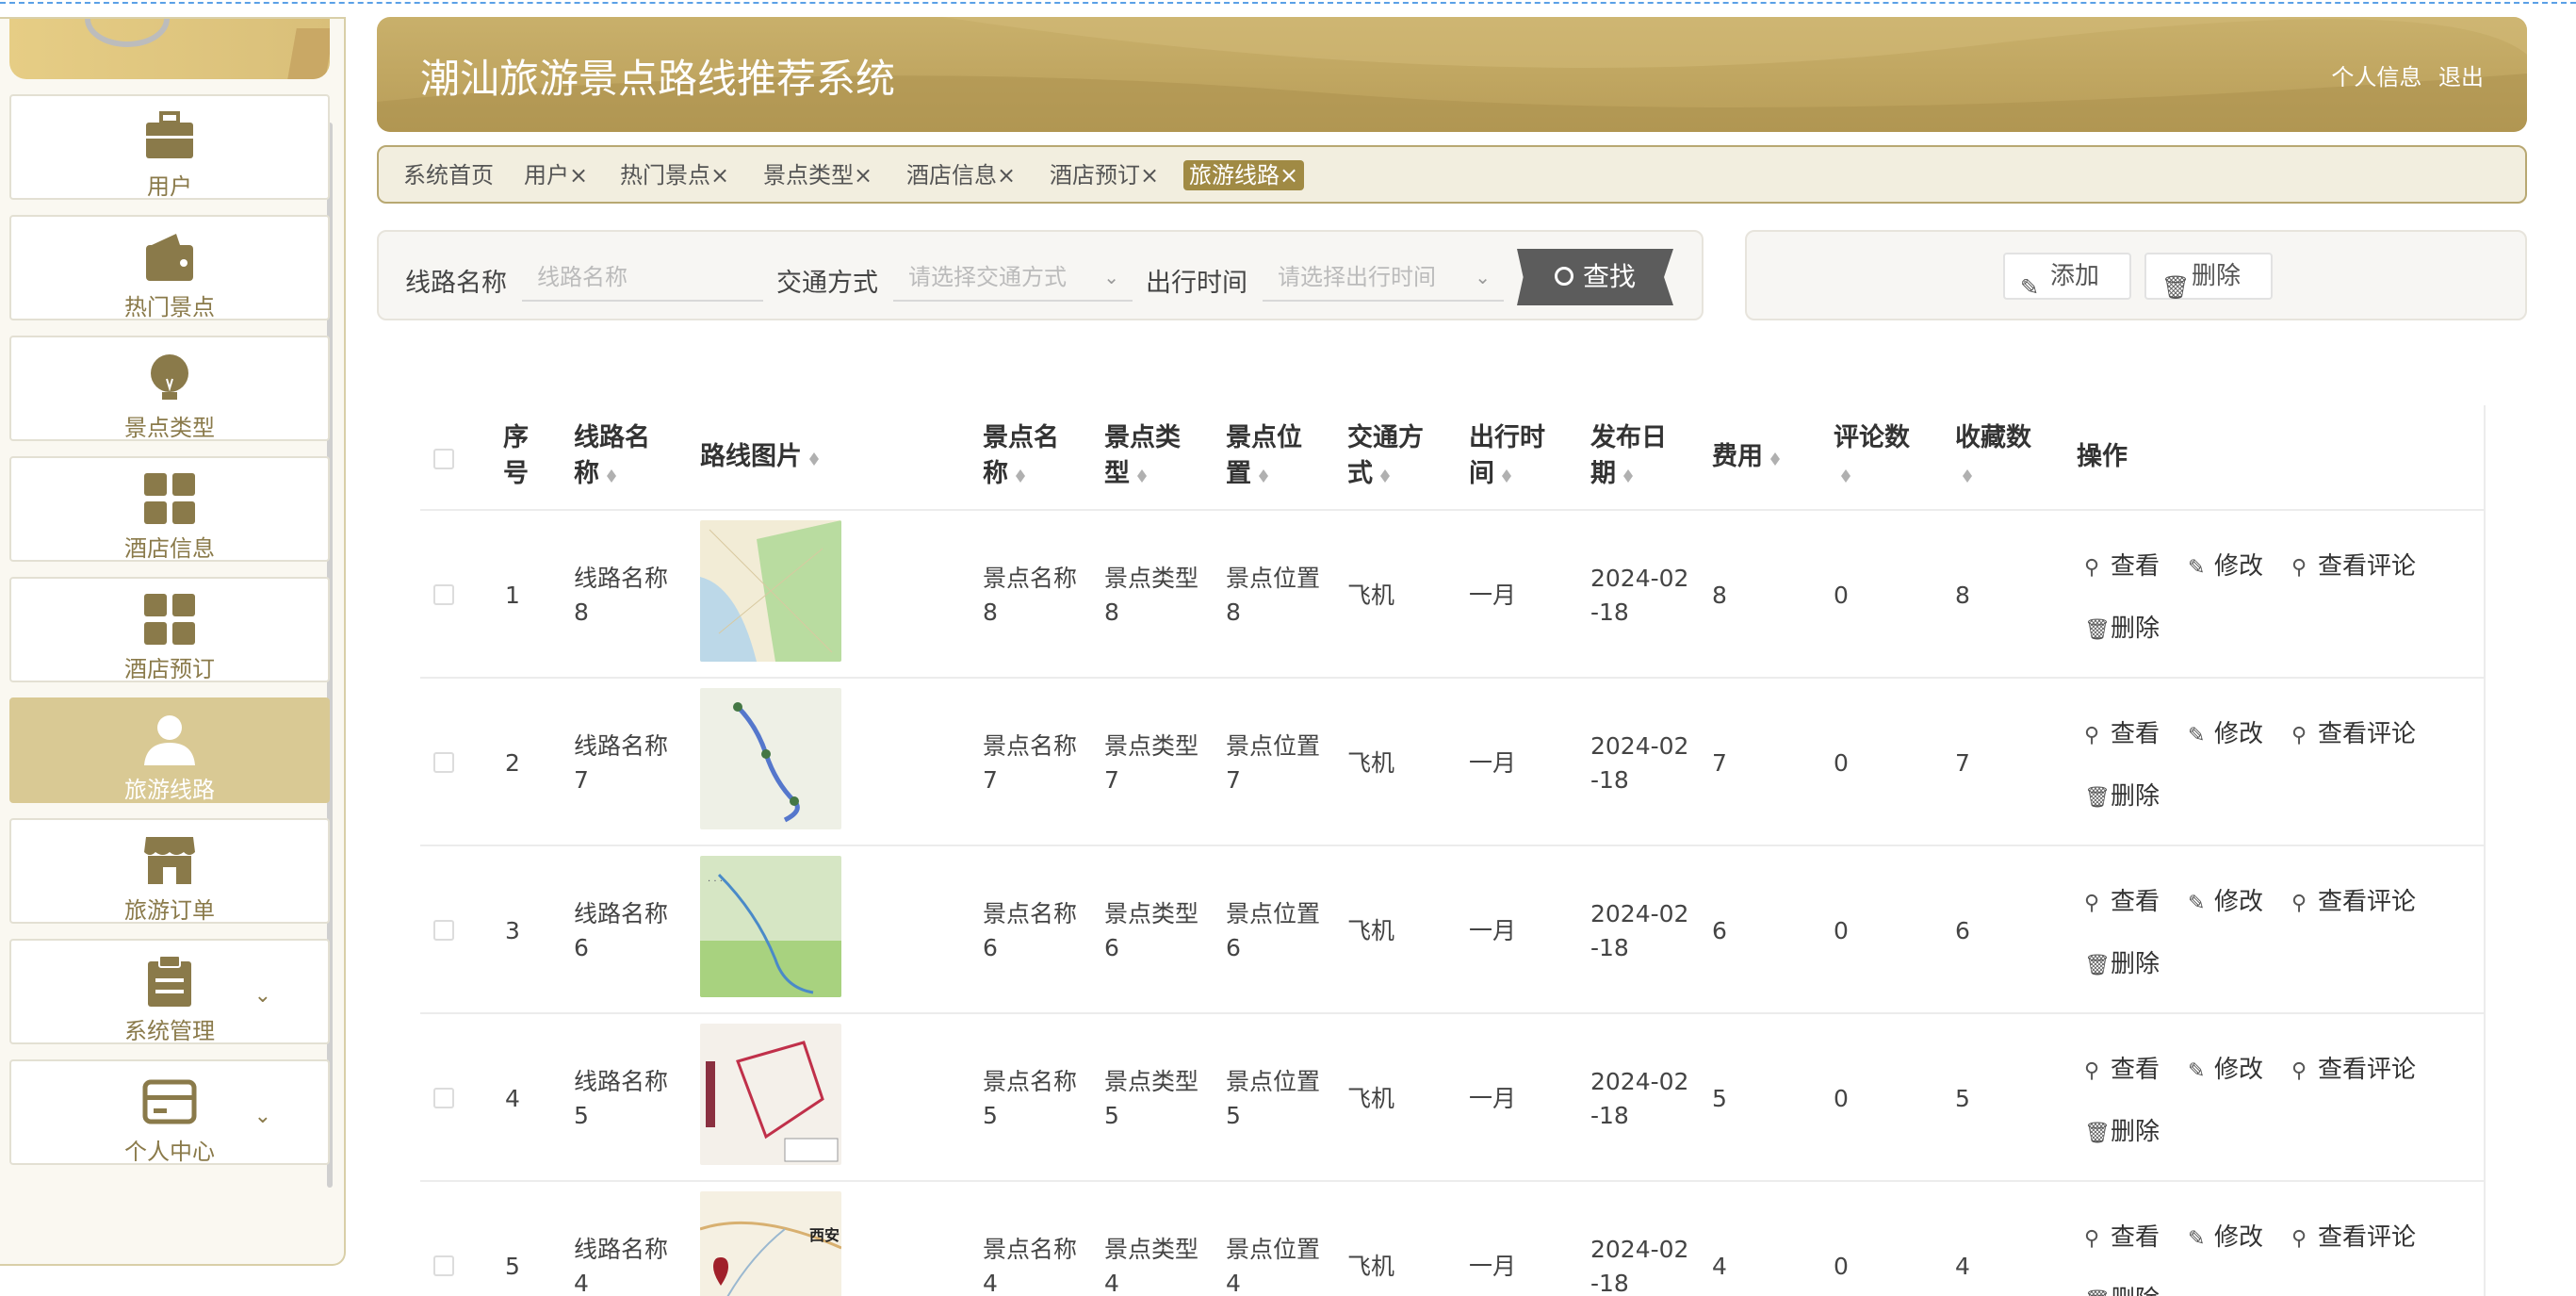 The image size is (2576, 1296). I want to click on sidebar-item-travel-orders: 旅游订单, so click(169, 871).